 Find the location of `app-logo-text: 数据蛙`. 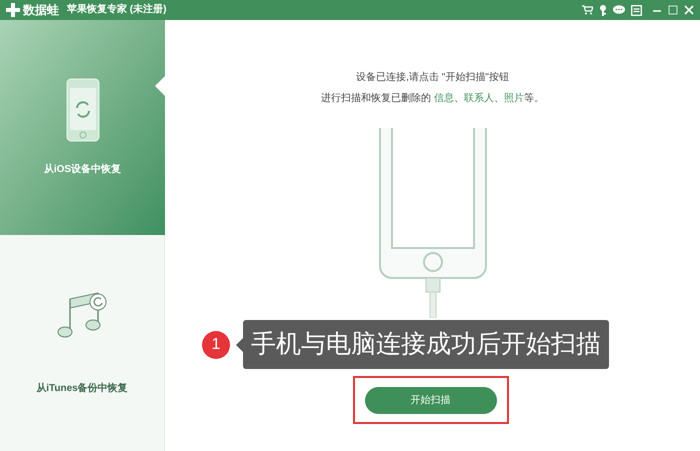

app-logo-text: 数据蛙 is located at coordinates (41, 10).